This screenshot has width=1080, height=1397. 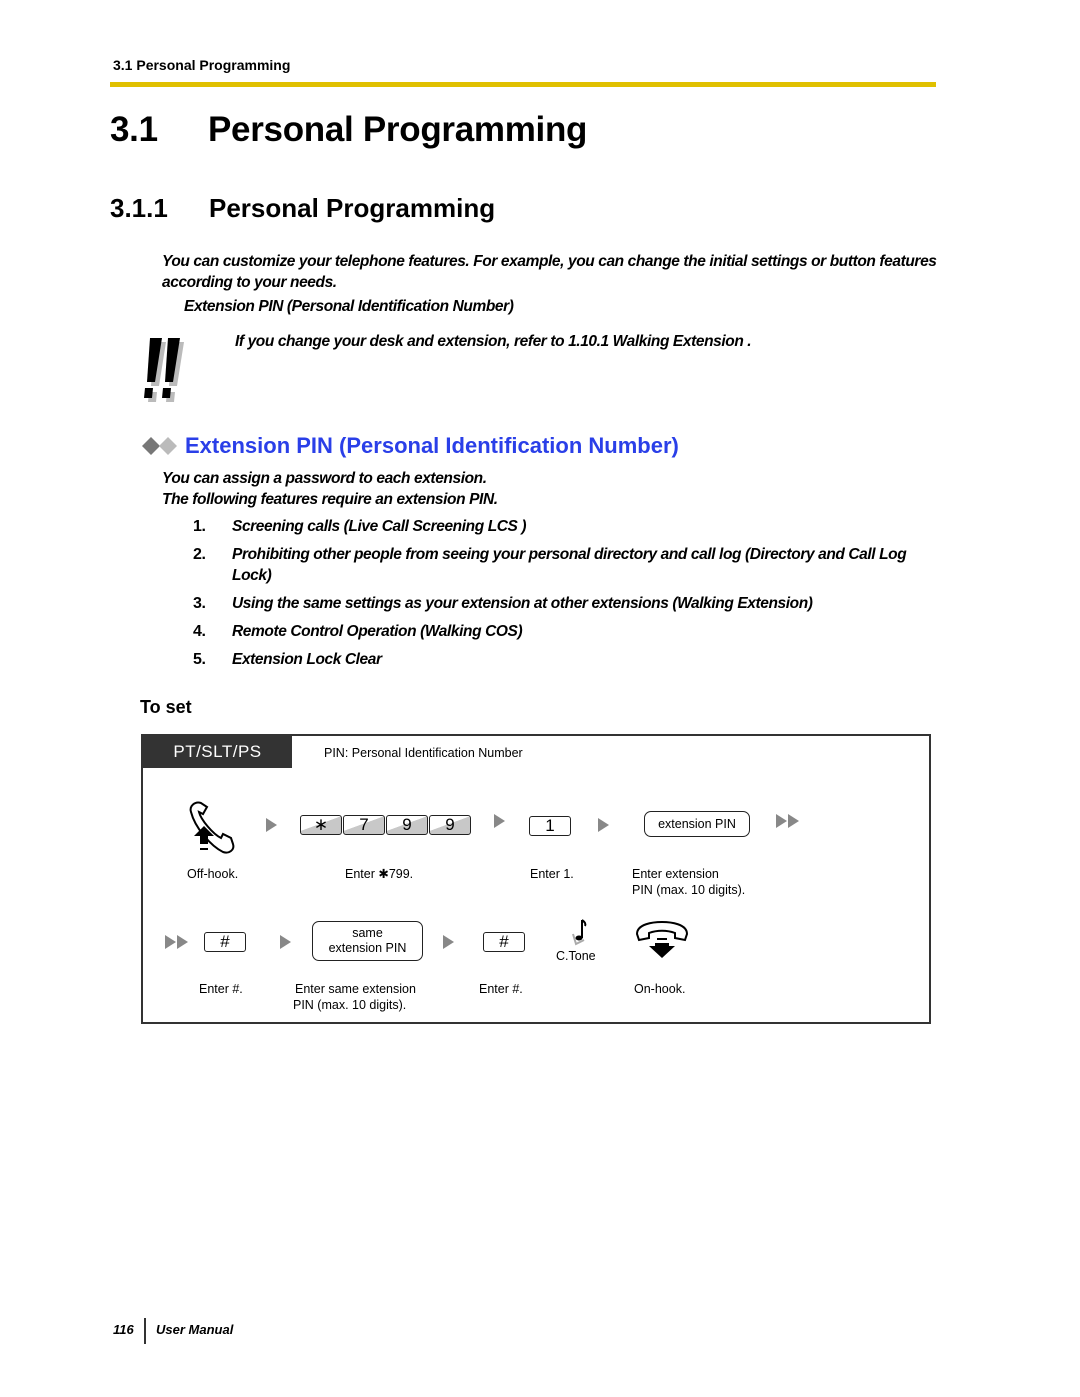 I want to click on list-item-text: Extension Lock Clear, so click(x=307, y=659).